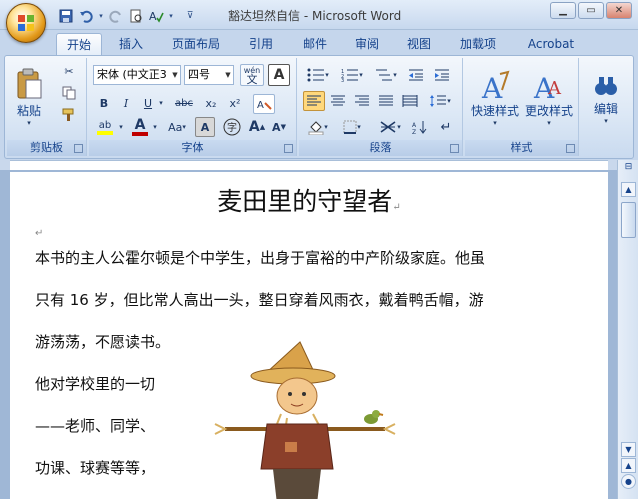 The height and width of the screenshot is (499, 638). What do you see at coordinates (69, 93) in the screenshot?
I see `copy-icon` at bounding box center [69, 93].